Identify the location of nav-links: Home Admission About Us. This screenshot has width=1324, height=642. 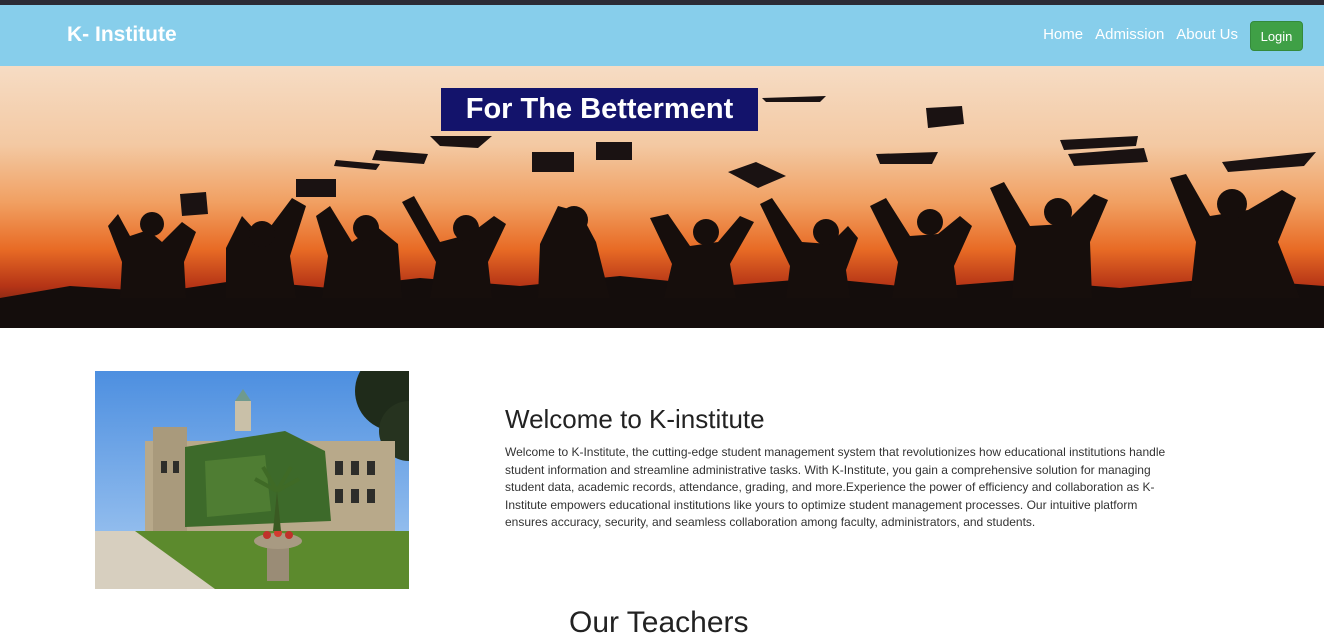
(1140, 34).